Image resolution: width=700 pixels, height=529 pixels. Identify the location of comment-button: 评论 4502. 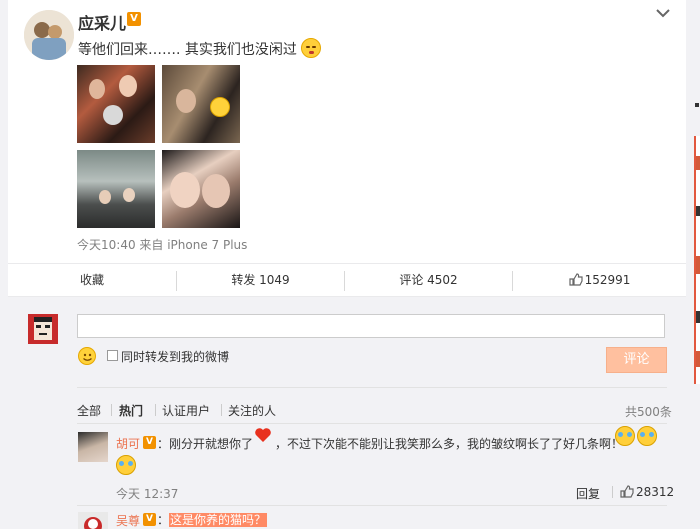
(428, 280).